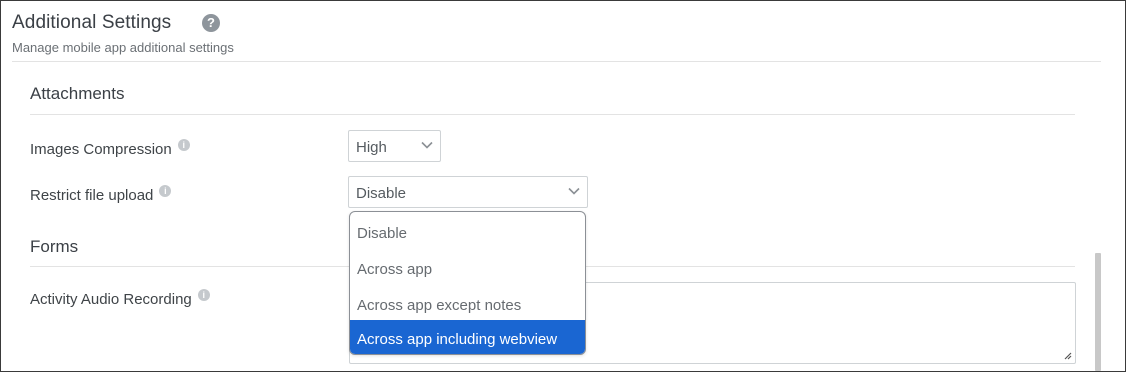  I want to click on activity-audio-recording-label: Activity Audio Recording i, so click(120, 298).